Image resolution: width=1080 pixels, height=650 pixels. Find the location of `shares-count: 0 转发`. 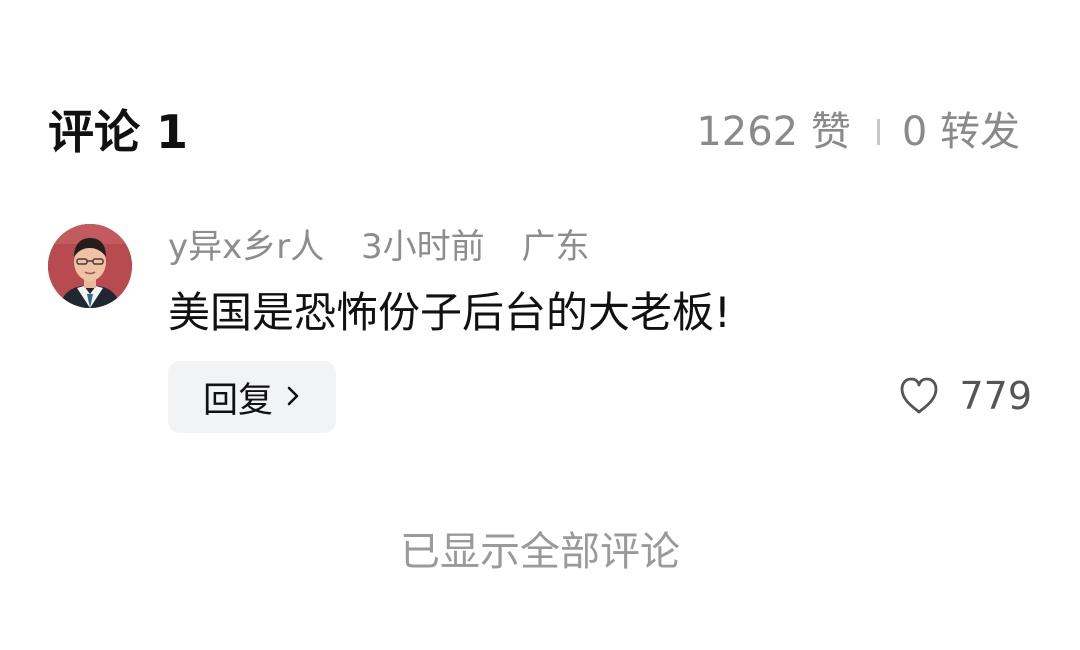

shares-count: 0 转发 is located at coordinates (961, 132).